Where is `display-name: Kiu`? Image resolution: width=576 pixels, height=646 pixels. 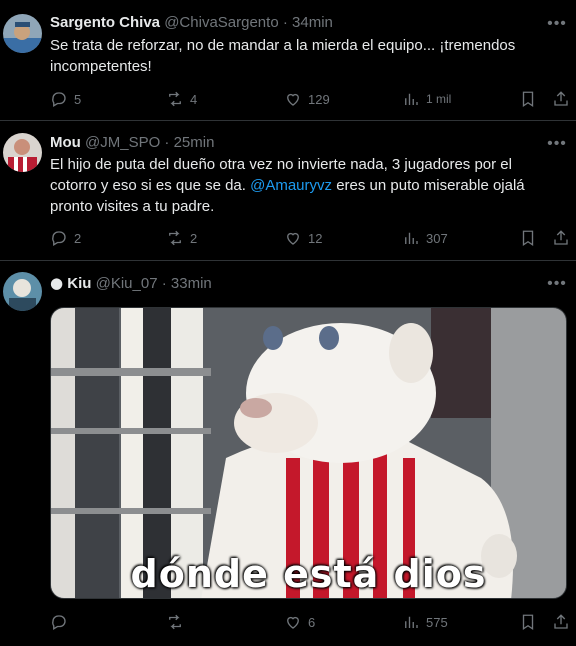
display-name: Kiu is located at coordinates (79, 283).